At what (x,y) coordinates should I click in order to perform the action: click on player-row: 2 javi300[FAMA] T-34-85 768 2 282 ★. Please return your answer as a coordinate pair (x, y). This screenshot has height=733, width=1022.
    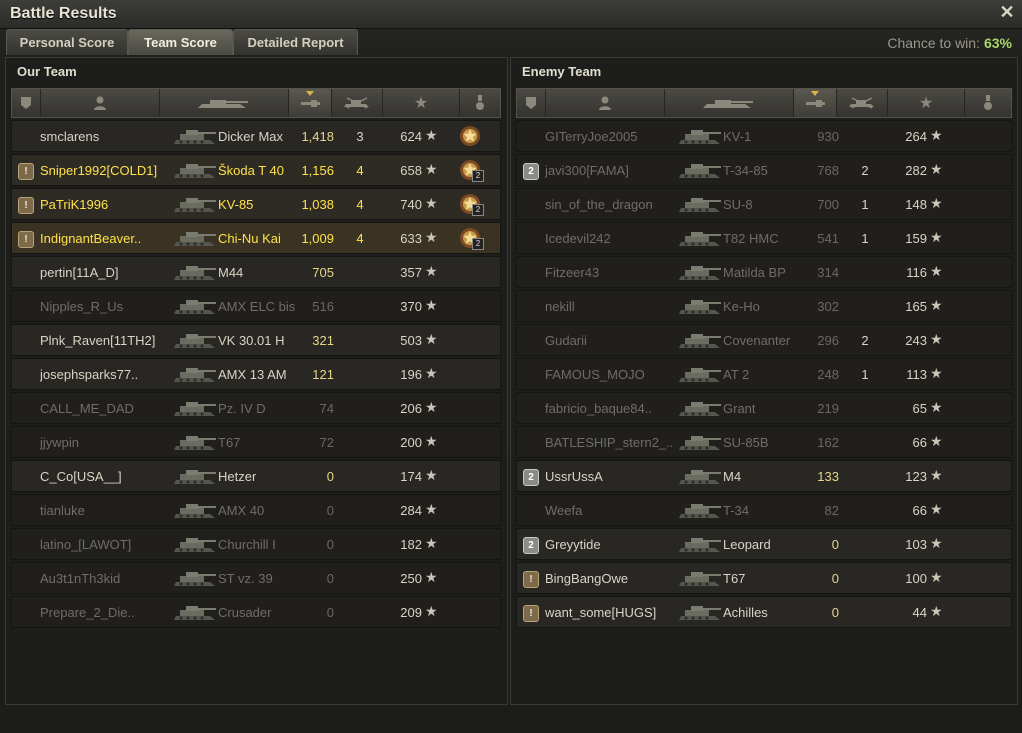
    Looking at the image, I should click on (764, 170).